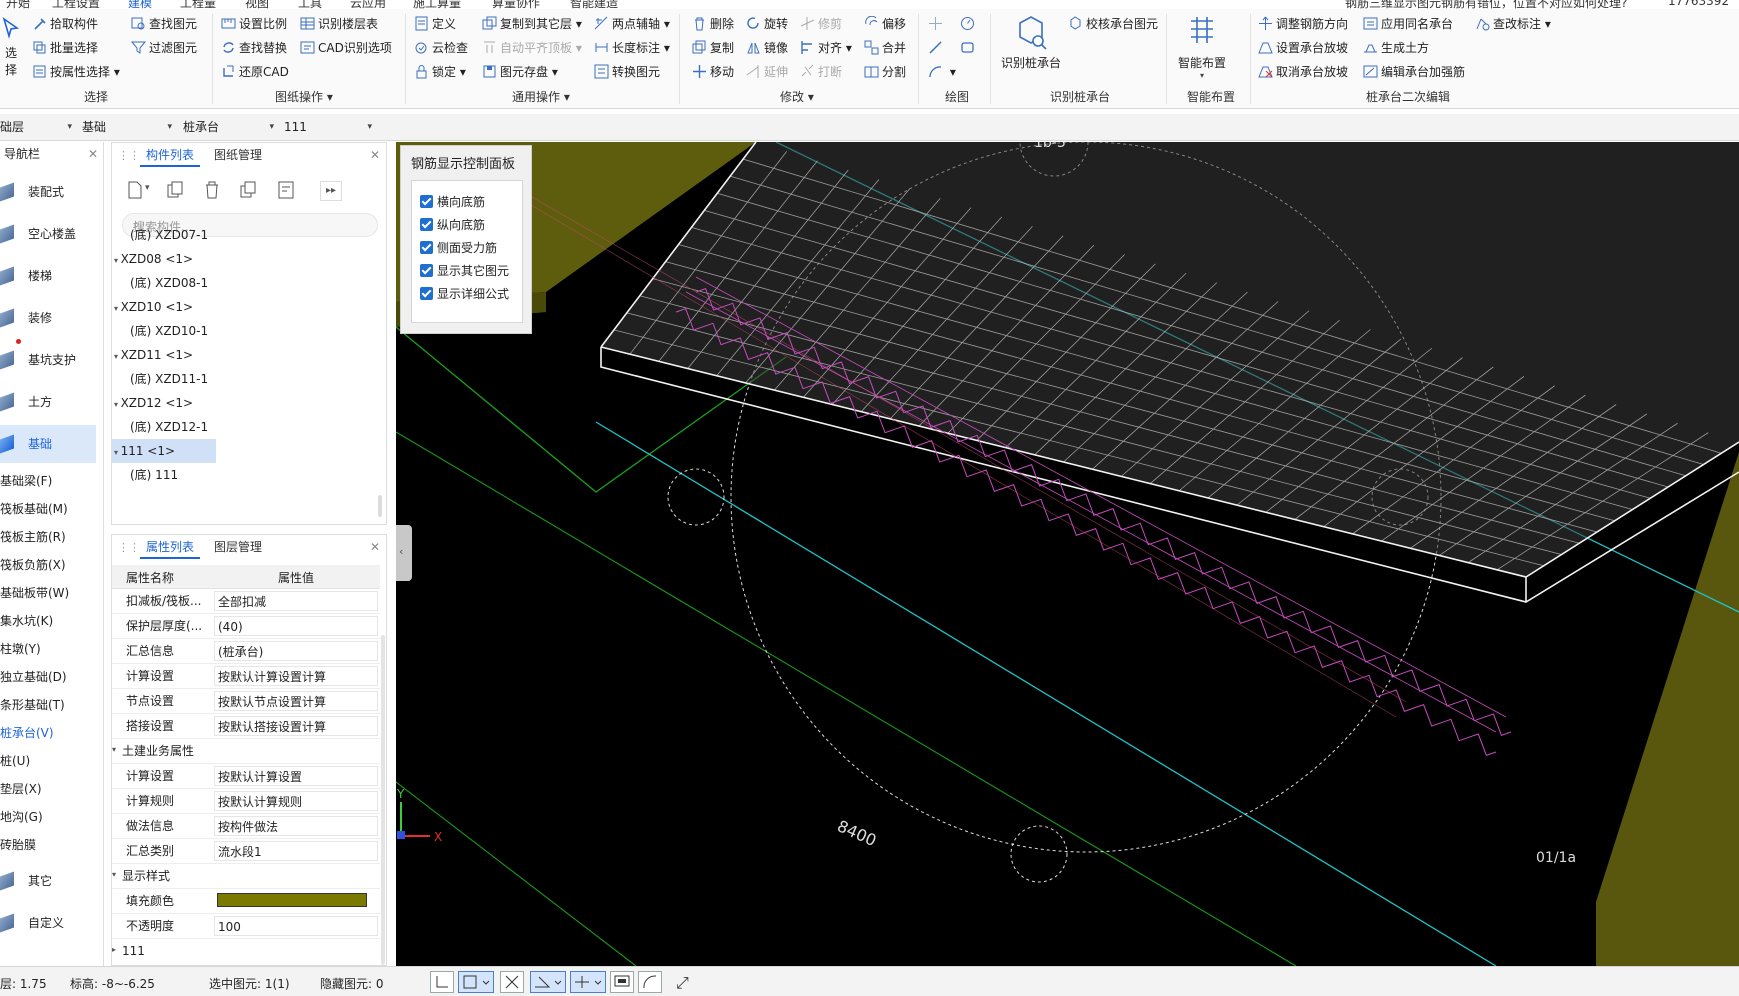  What do you see at coordinates (464, 294) in the screenshot?
I see `checkbox-show-formula: 显示详细公式` at bounding box center [464, 294].